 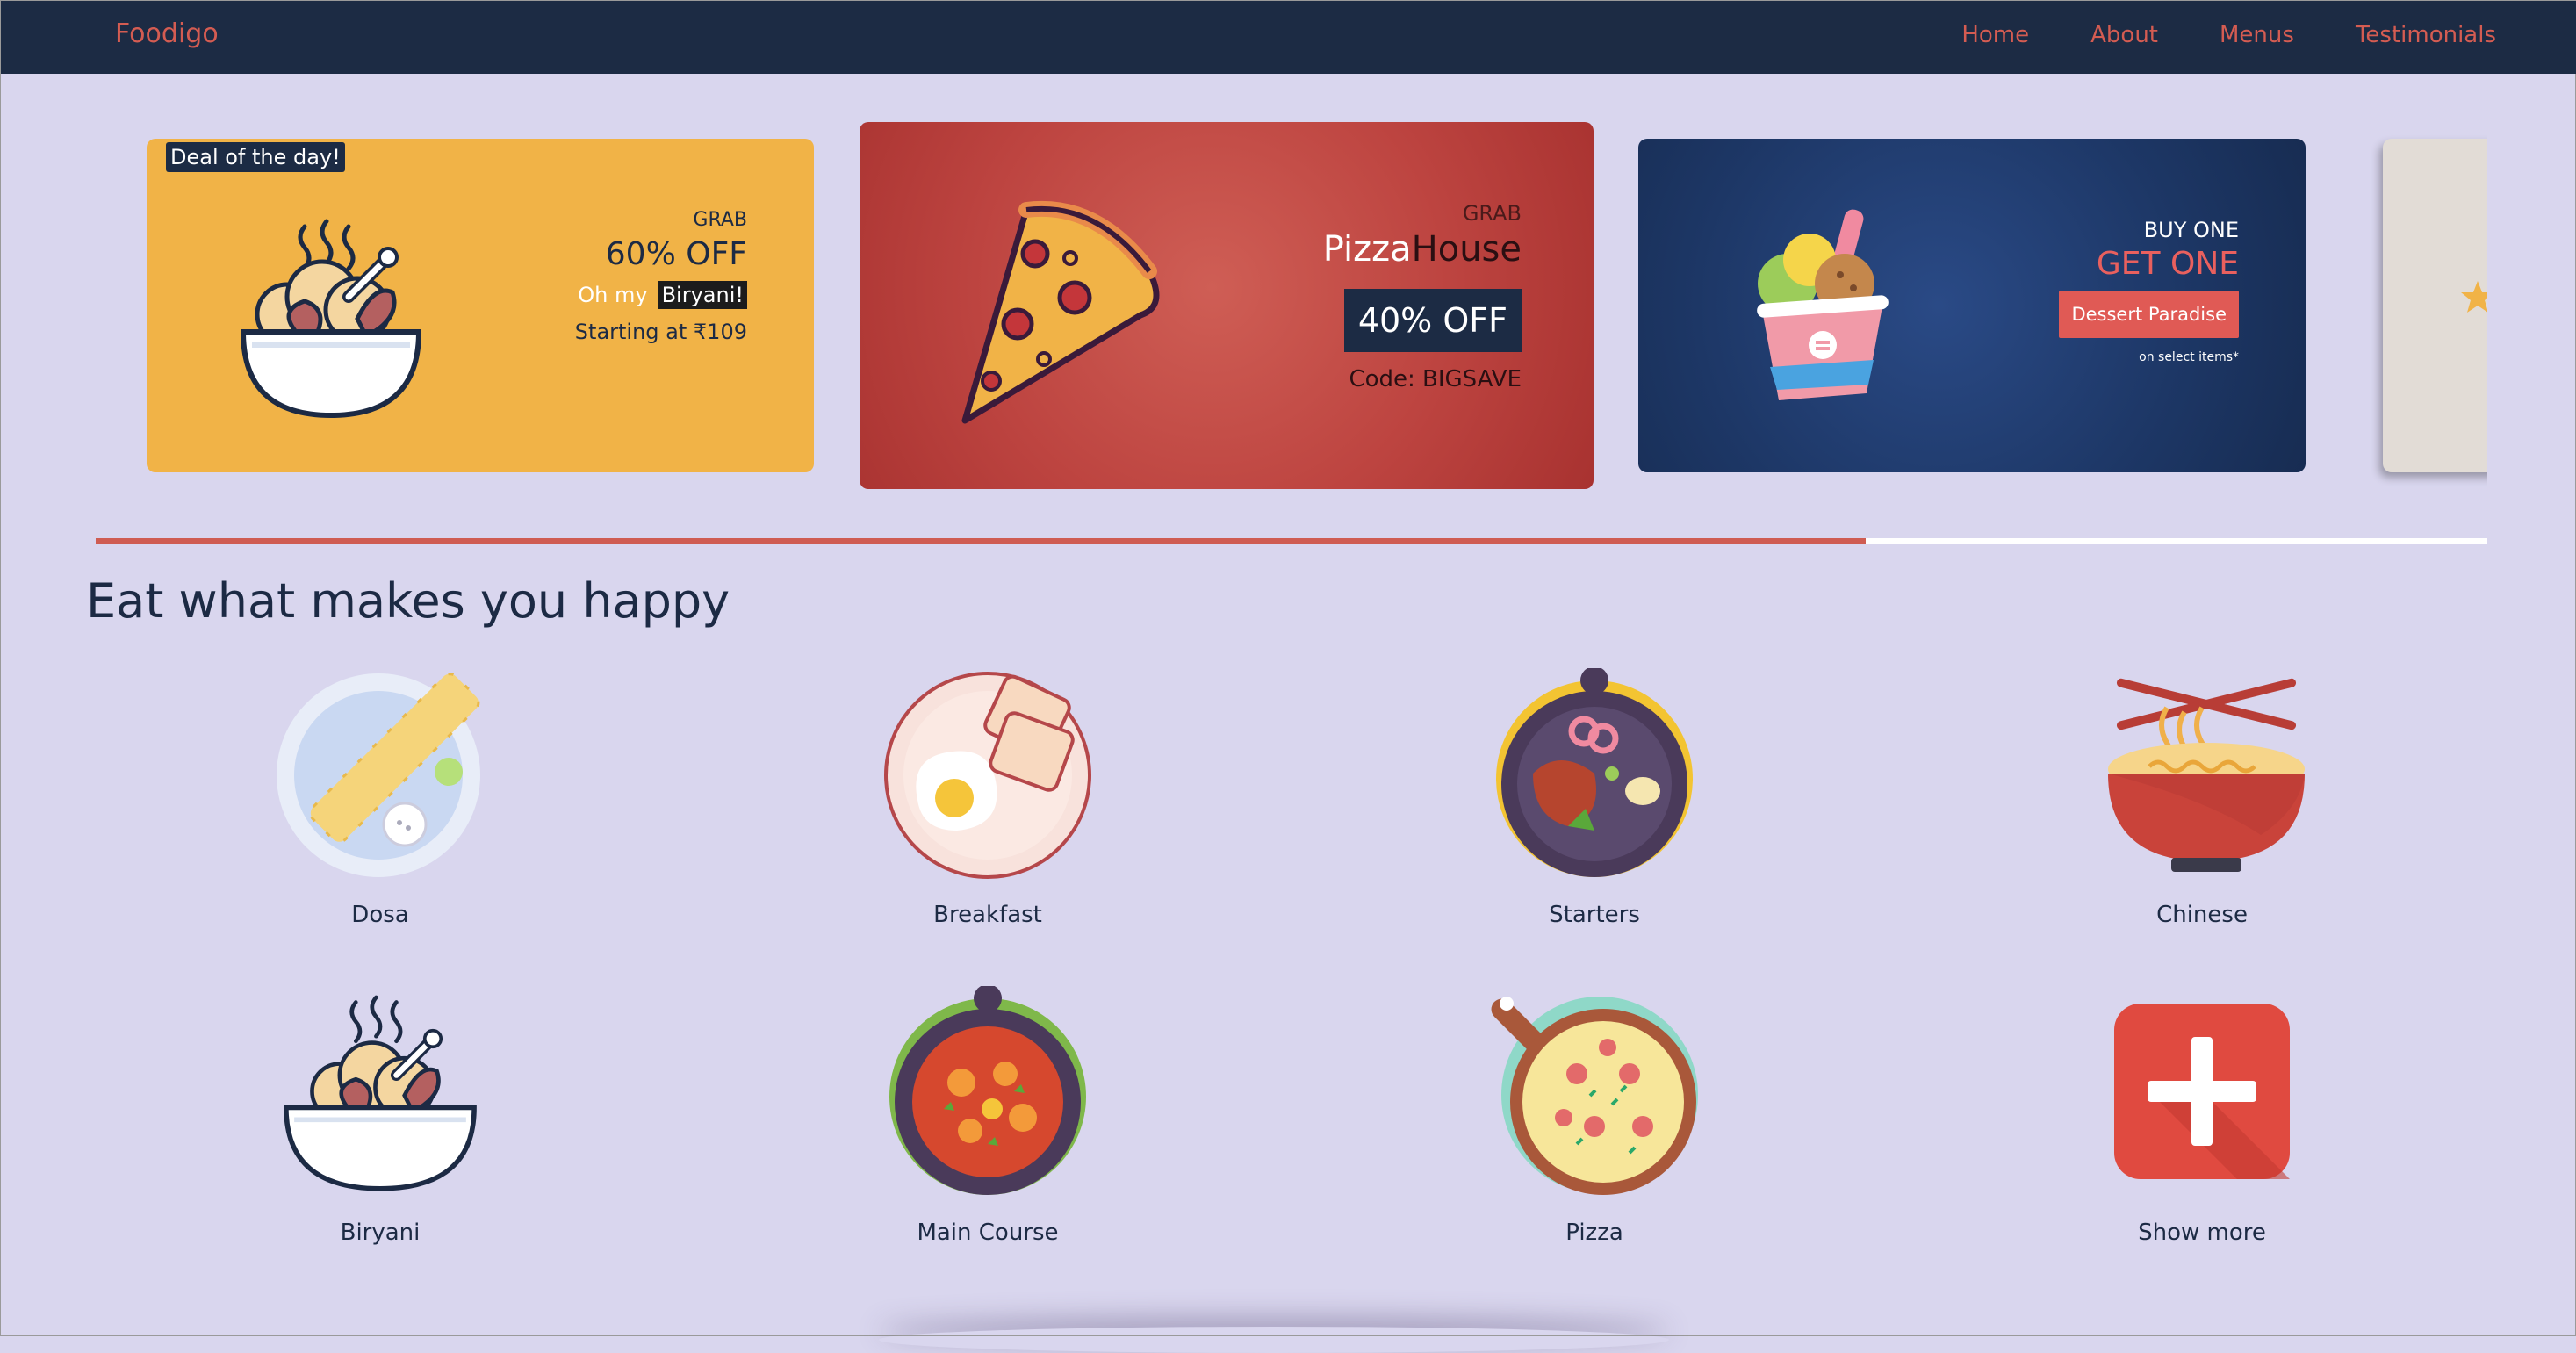 I want to click on footer-shadow, so click(x=1274, y=1340).